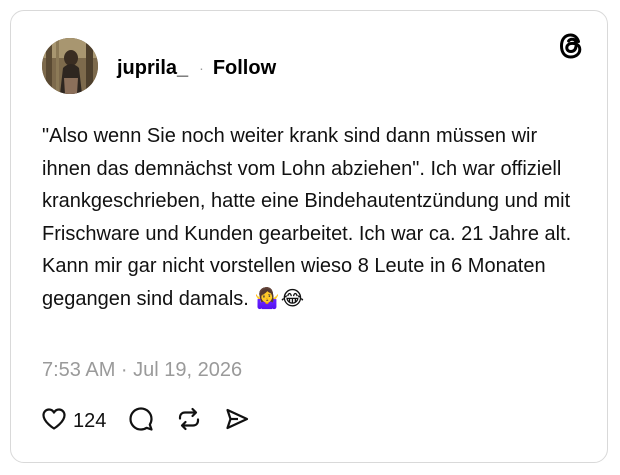  I want to click on threads-logo-icon, so click(571, 46).